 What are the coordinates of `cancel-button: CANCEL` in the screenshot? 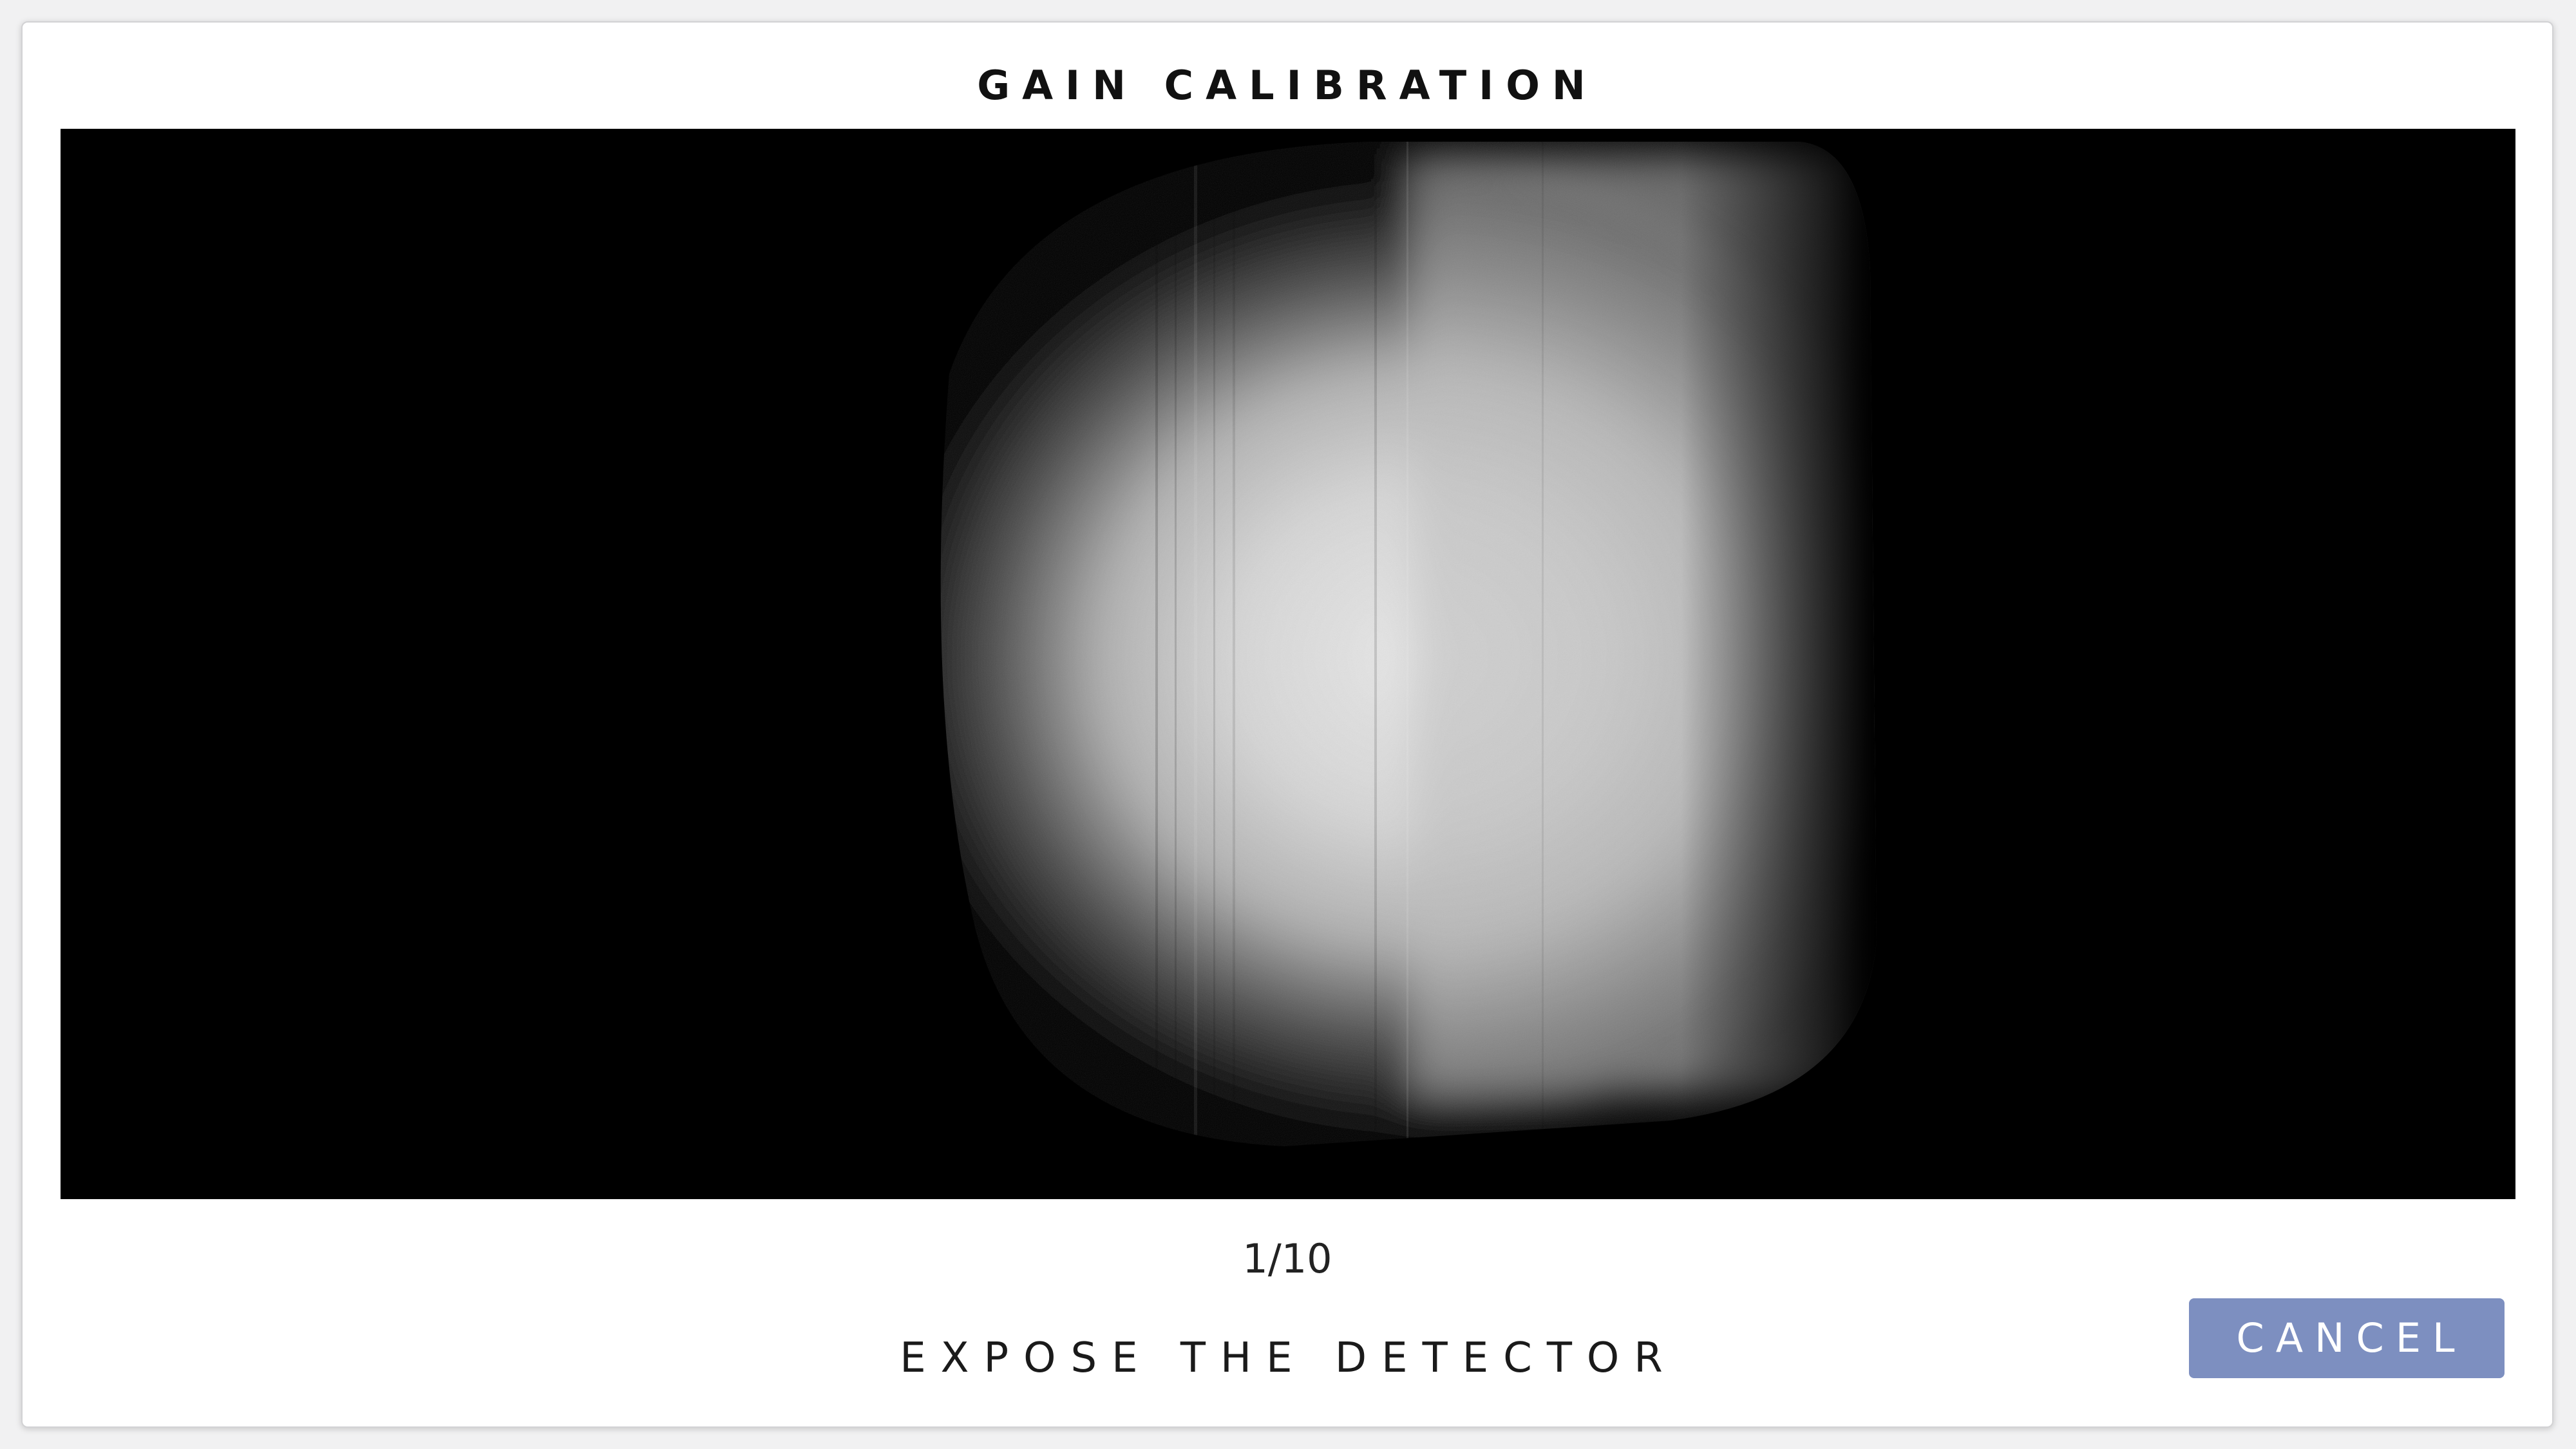 It's located at (2347, 1338).